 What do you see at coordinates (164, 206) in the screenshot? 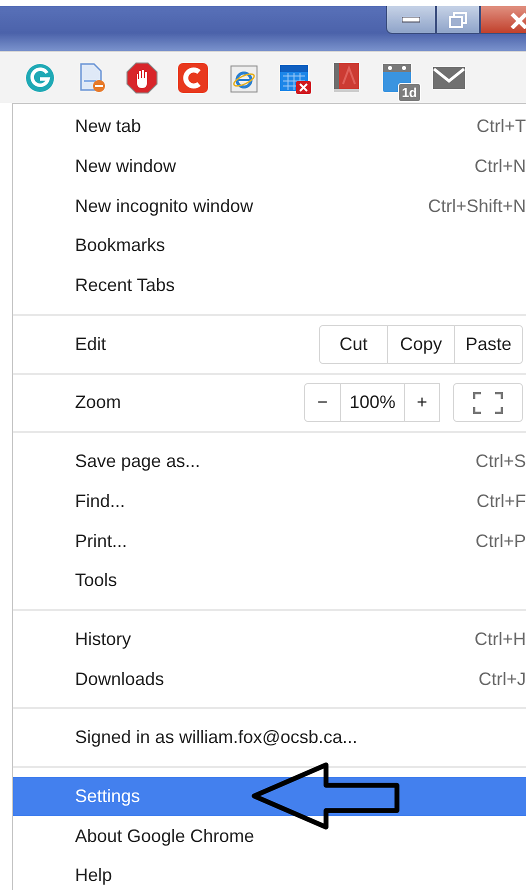
I see `menu-item-label: New incognito window` at bounding box center [164, 206].